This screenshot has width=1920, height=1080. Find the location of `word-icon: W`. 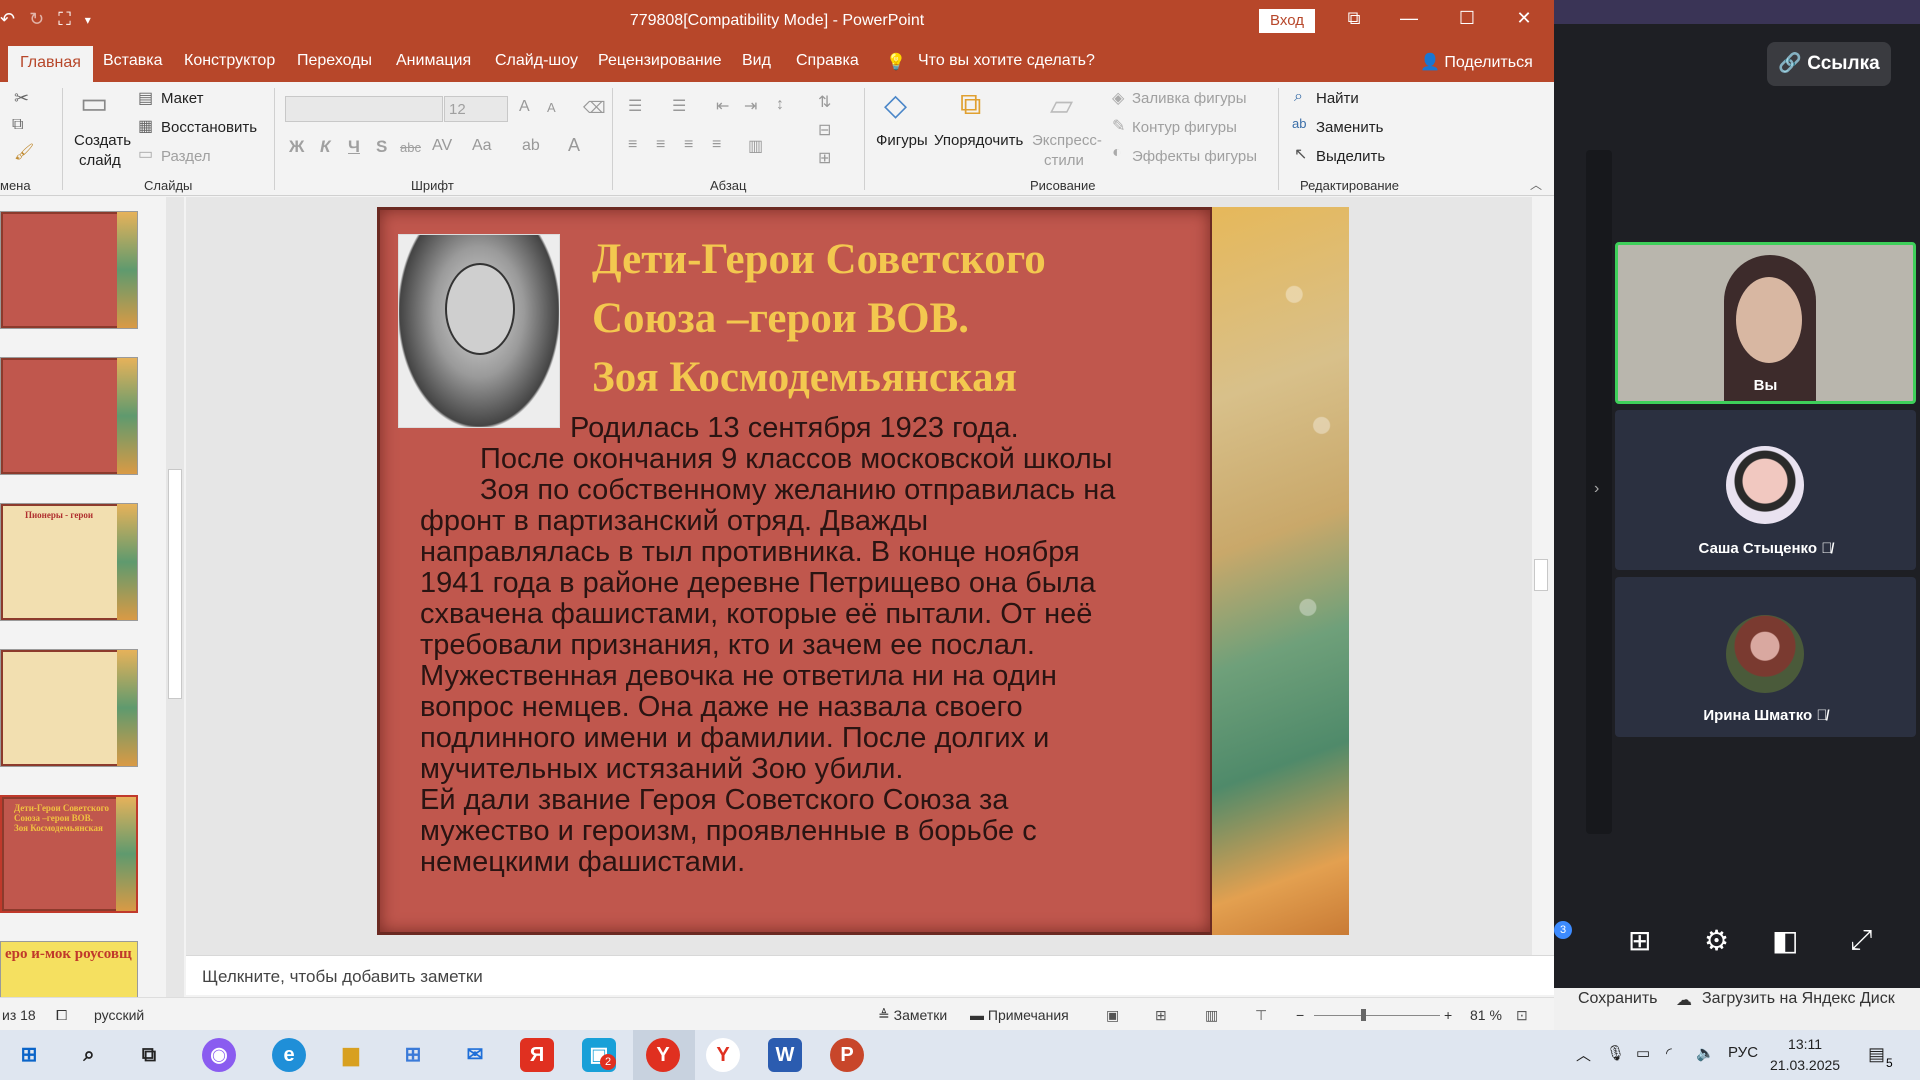

word-icon: W is located at coordinates (785, 1055).